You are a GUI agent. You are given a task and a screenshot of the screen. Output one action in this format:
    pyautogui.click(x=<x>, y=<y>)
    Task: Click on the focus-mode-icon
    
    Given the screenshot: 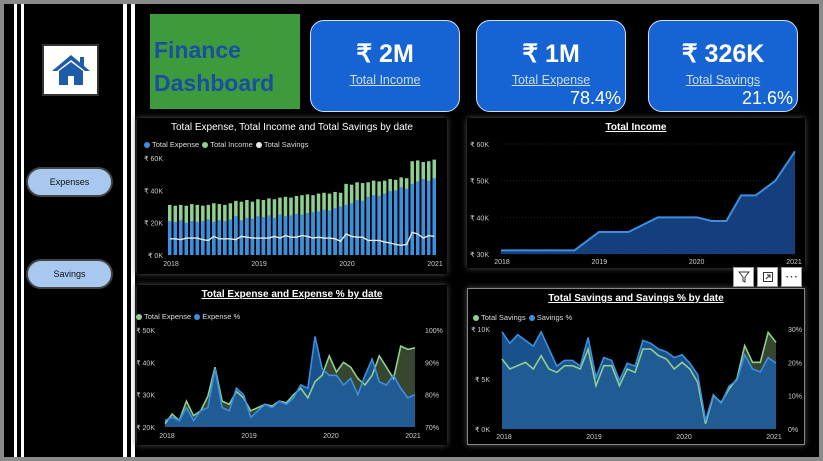 What is the action you would take?
    pyautogui.click(x=767, y=277)
    